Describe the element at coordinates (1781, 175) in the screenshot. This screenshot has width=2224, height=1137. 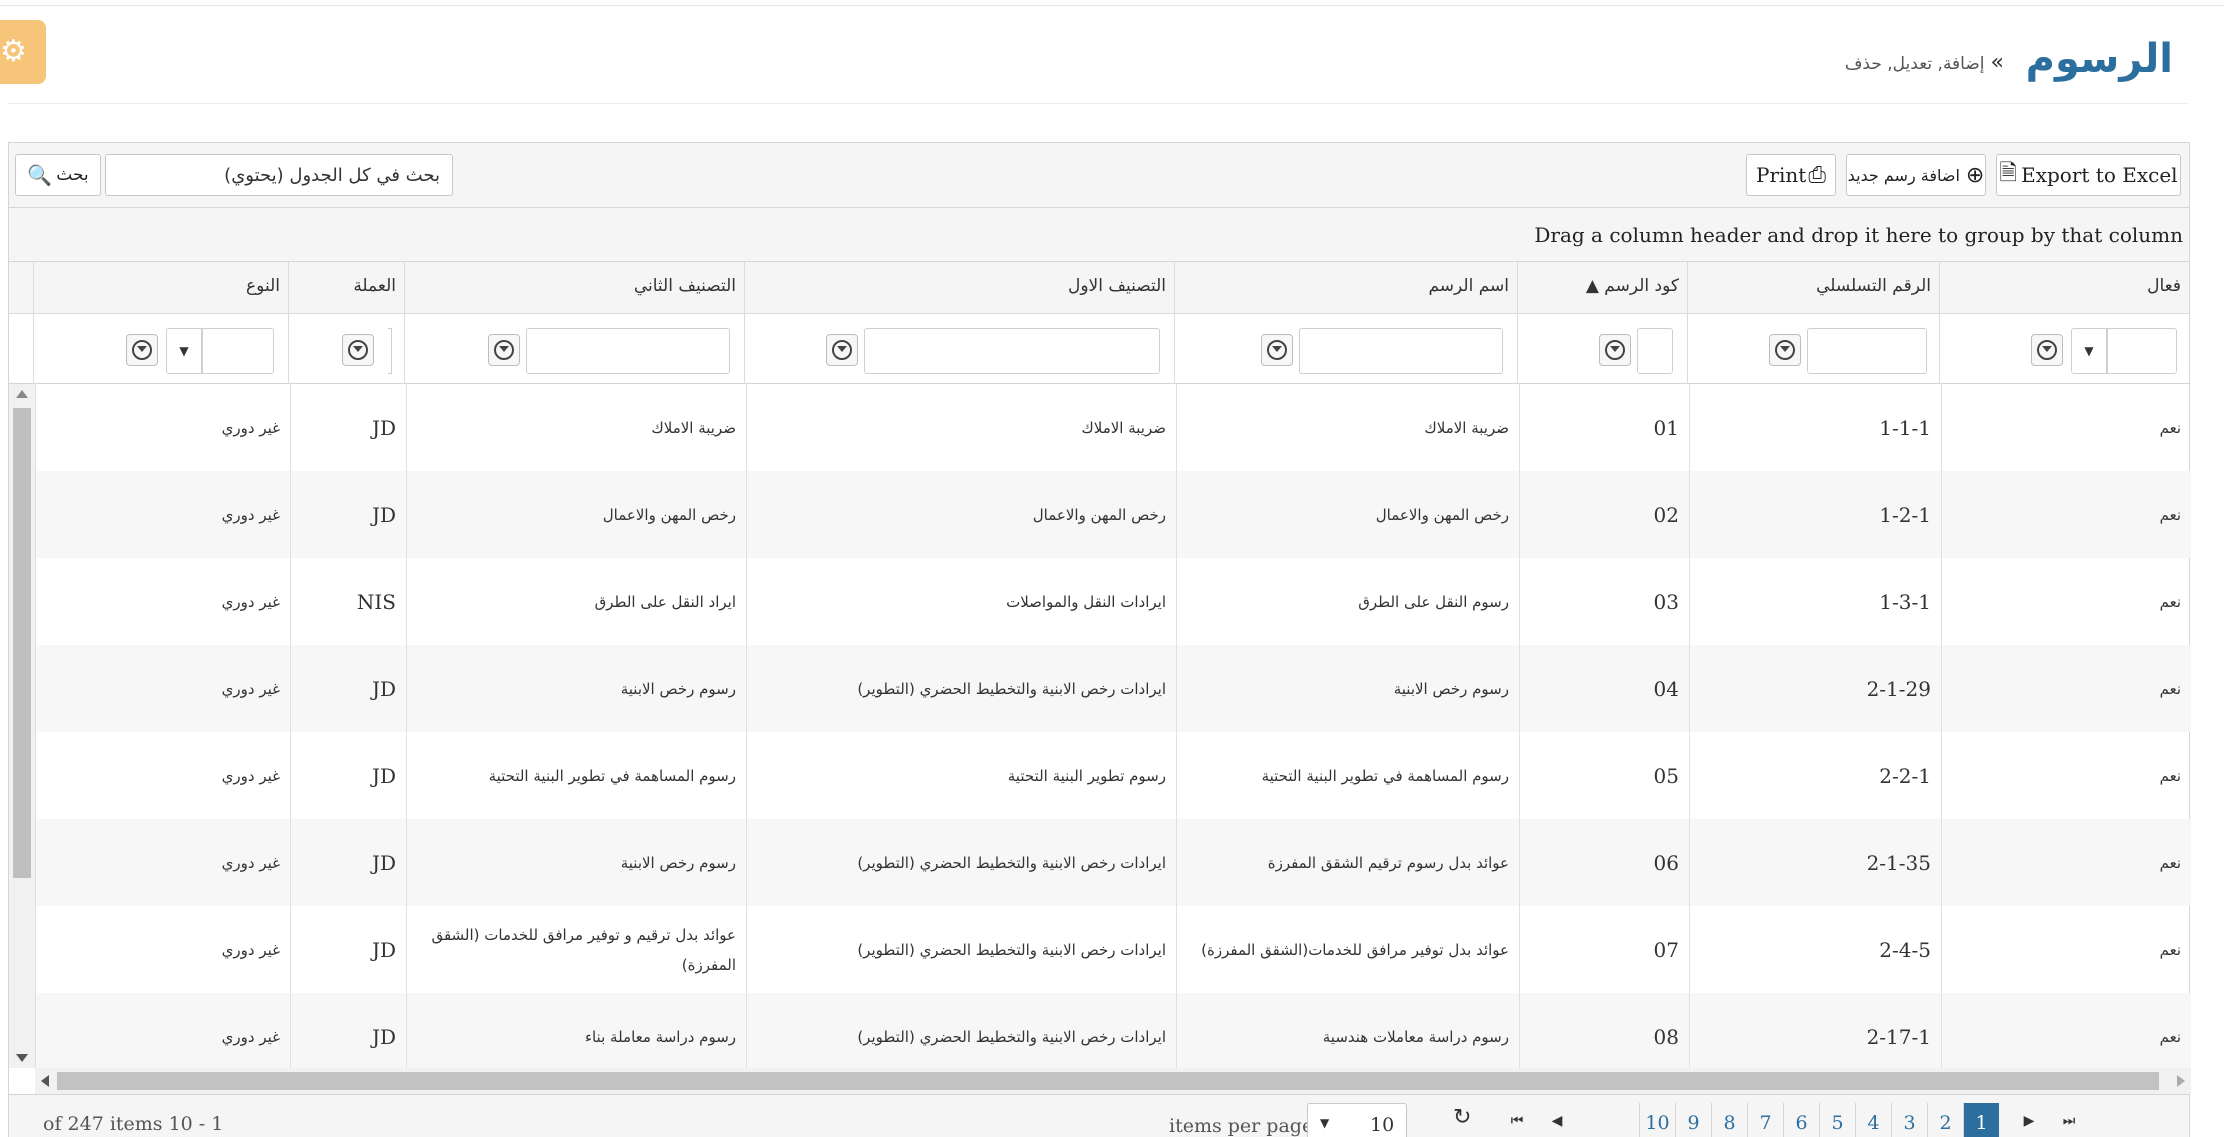
I see `print-label: Print` at that location.